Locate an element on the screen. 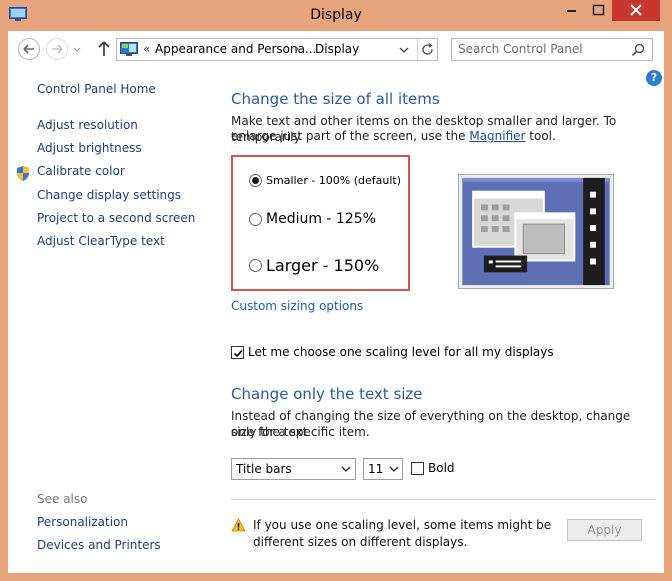 The width and height of the screenshot is (672, 581). refresh-icon is located at coordinates (427, 48).